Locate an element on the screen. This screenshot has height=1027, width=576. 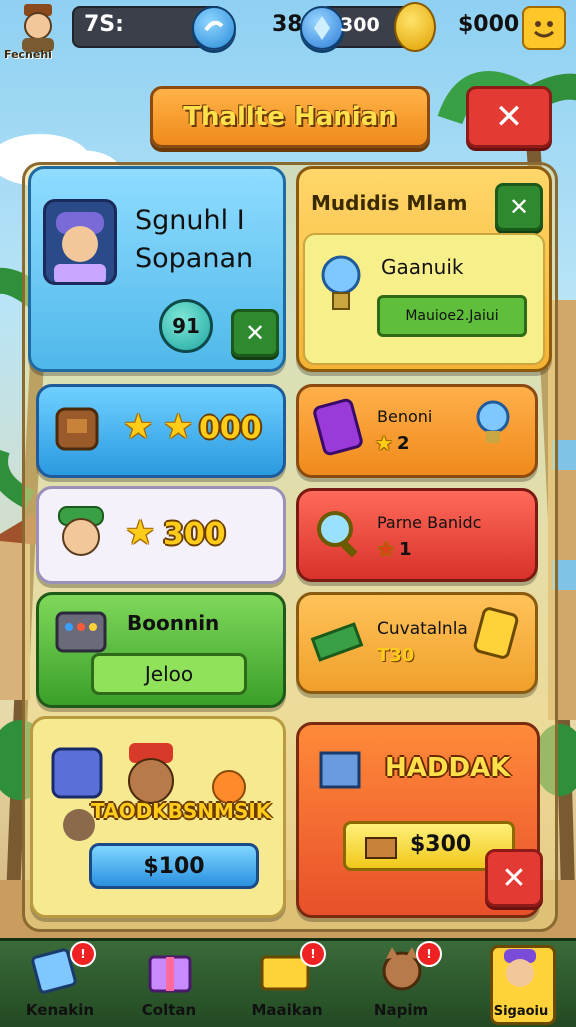
profile-avatar is located at coordinates (80, 242).